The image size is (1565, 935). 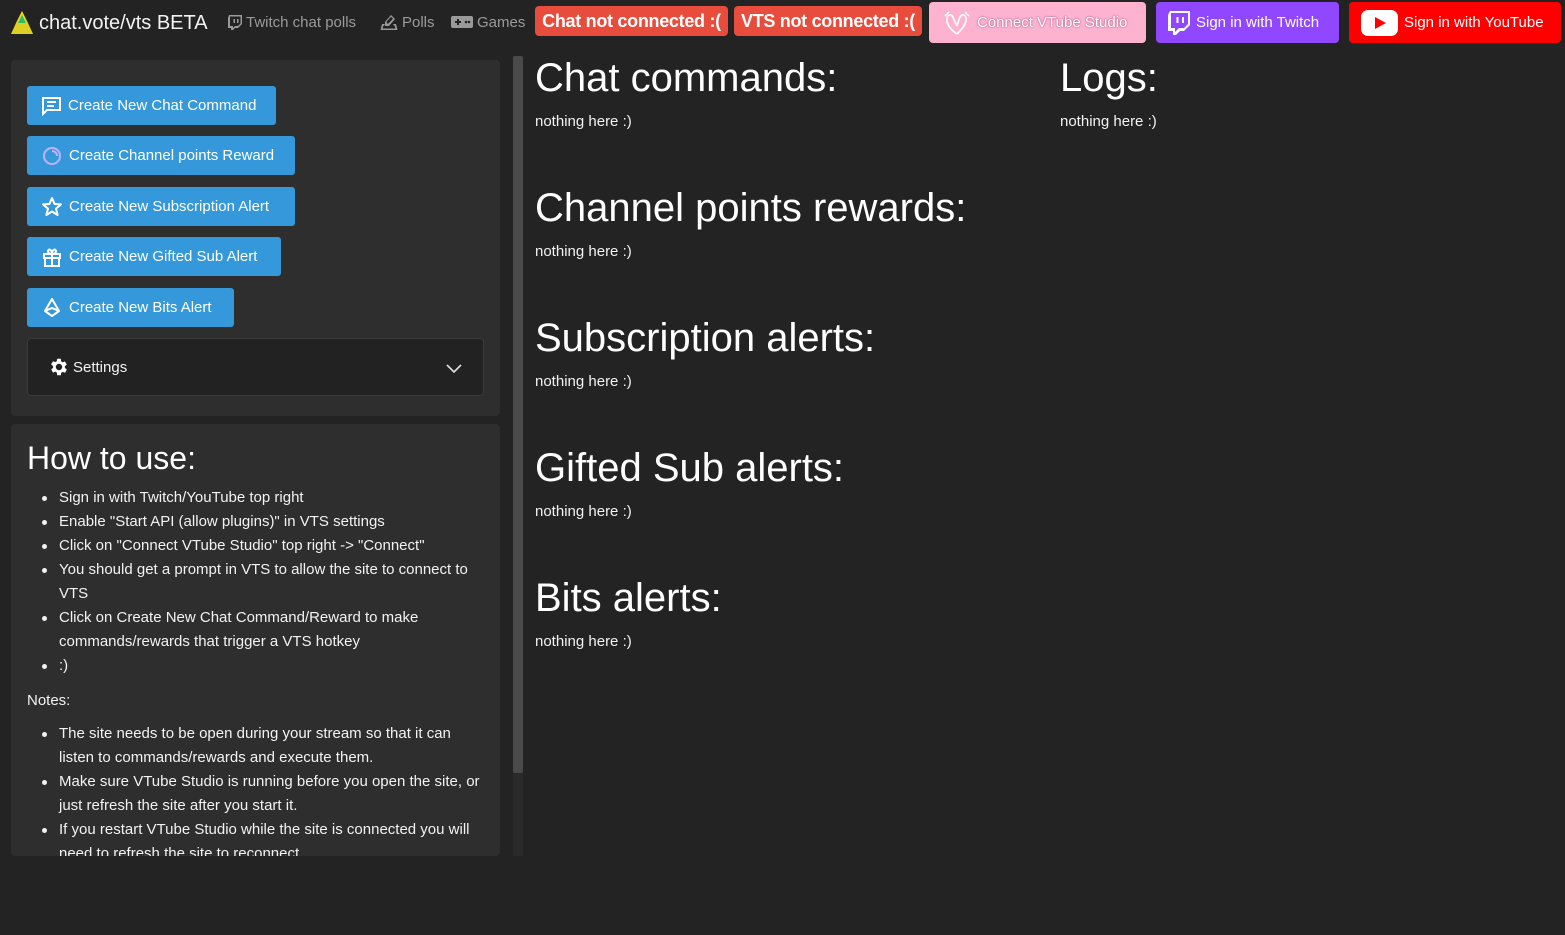 What do you see at coordinates (462, 22) in the screenshot?
I see `gamepad-icon` at bounding box center [462, 22].